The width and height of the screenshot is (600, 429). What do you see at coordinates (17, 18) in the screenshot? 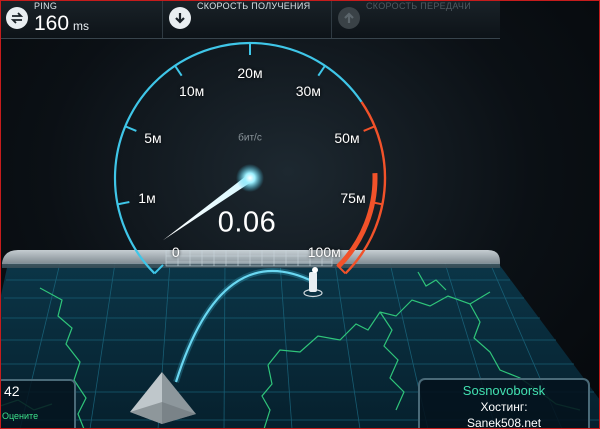
I see `ping-icon` at bounding box center [17, 18].